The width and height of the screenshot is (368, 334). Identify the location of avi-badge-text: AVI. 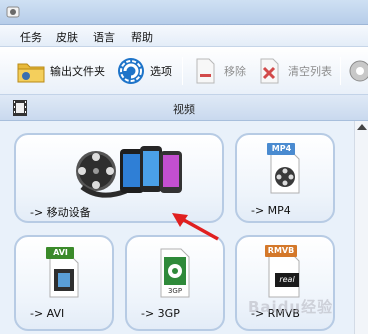
(60, 252).